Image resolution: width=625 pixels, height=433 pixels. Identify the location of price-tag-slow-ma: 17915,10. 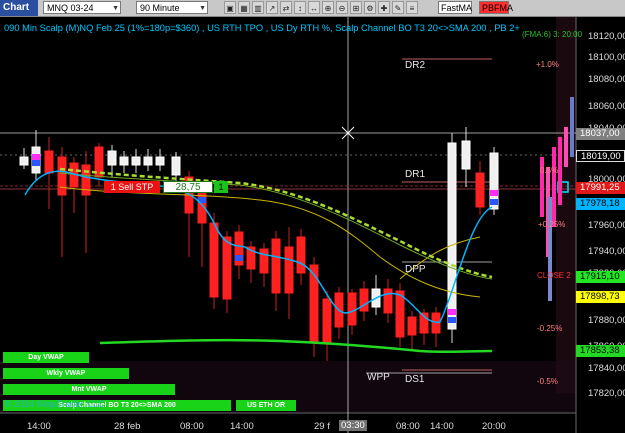
(600, 277).